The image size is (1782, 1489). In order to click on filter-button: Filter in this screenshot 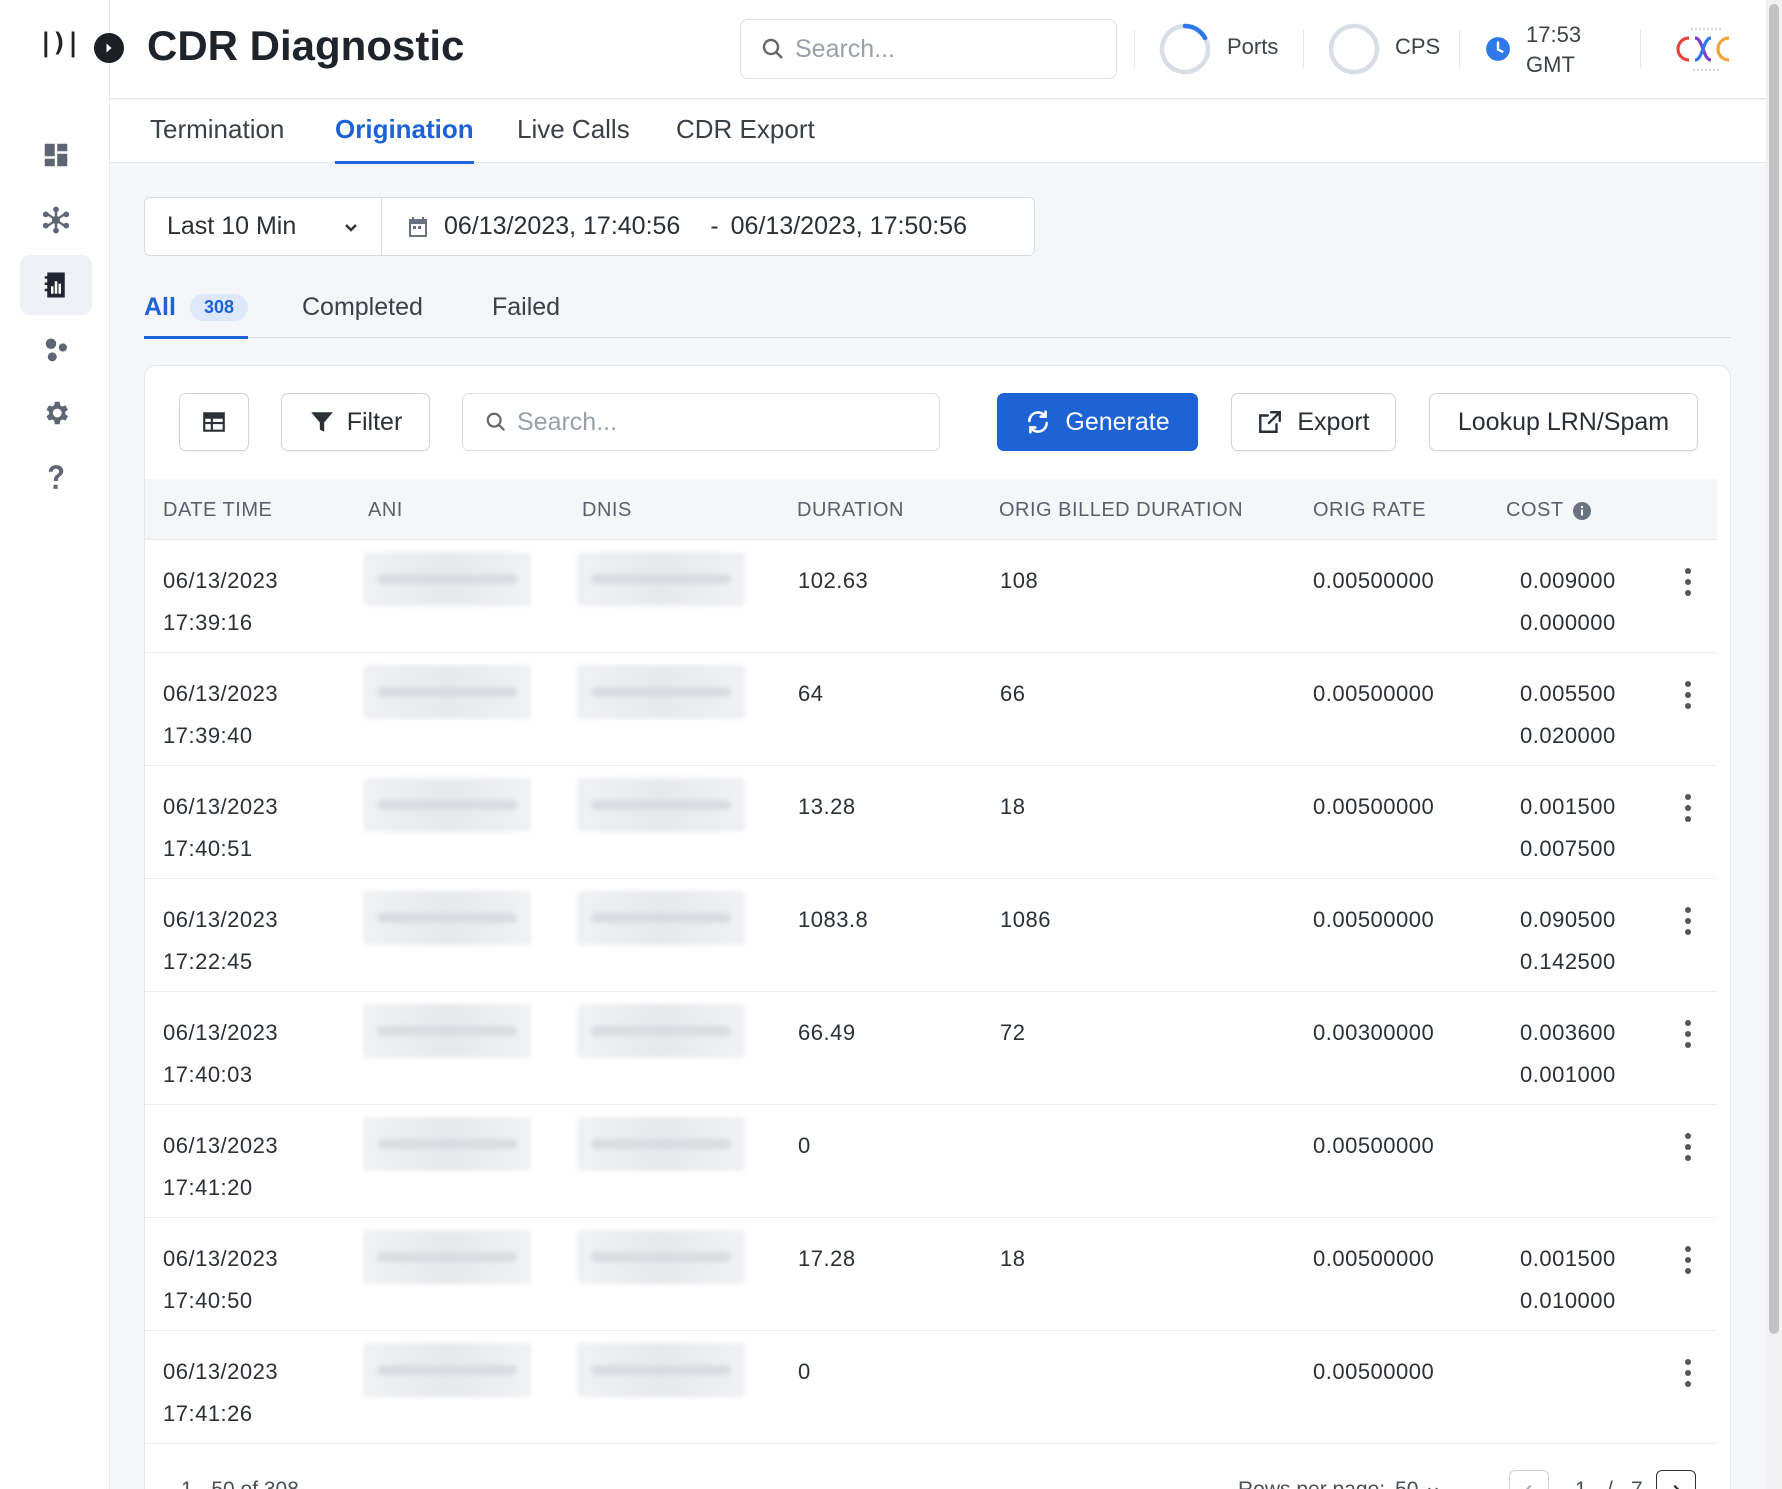, I will do `click(355, 422)`.